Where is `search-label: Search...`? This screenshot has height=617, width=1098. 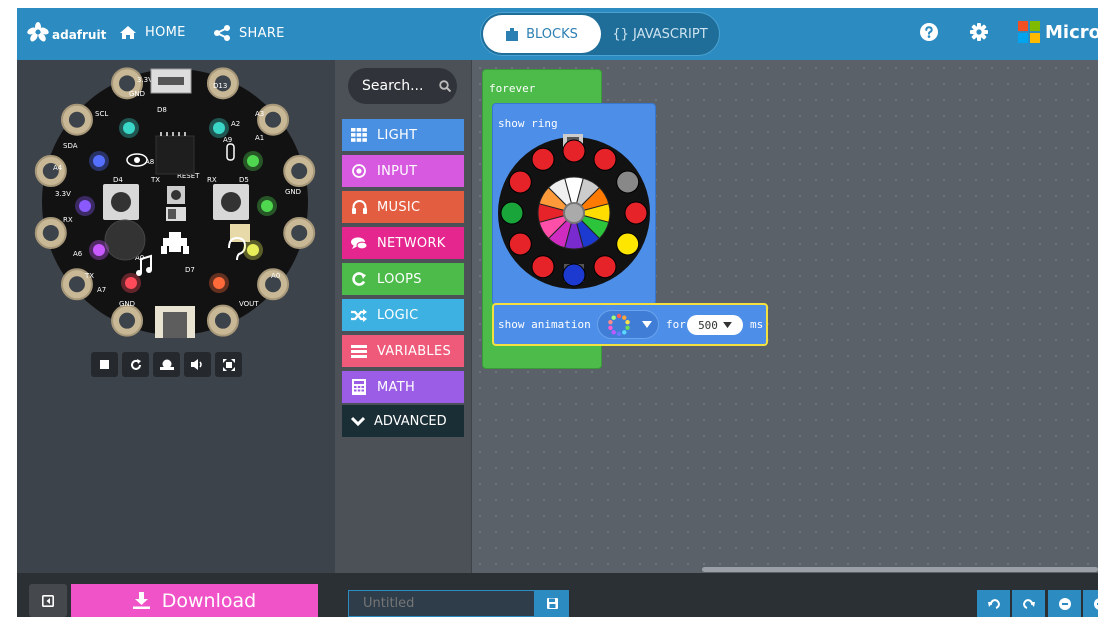 search-label: Search... is located at coordinates (393, 86).